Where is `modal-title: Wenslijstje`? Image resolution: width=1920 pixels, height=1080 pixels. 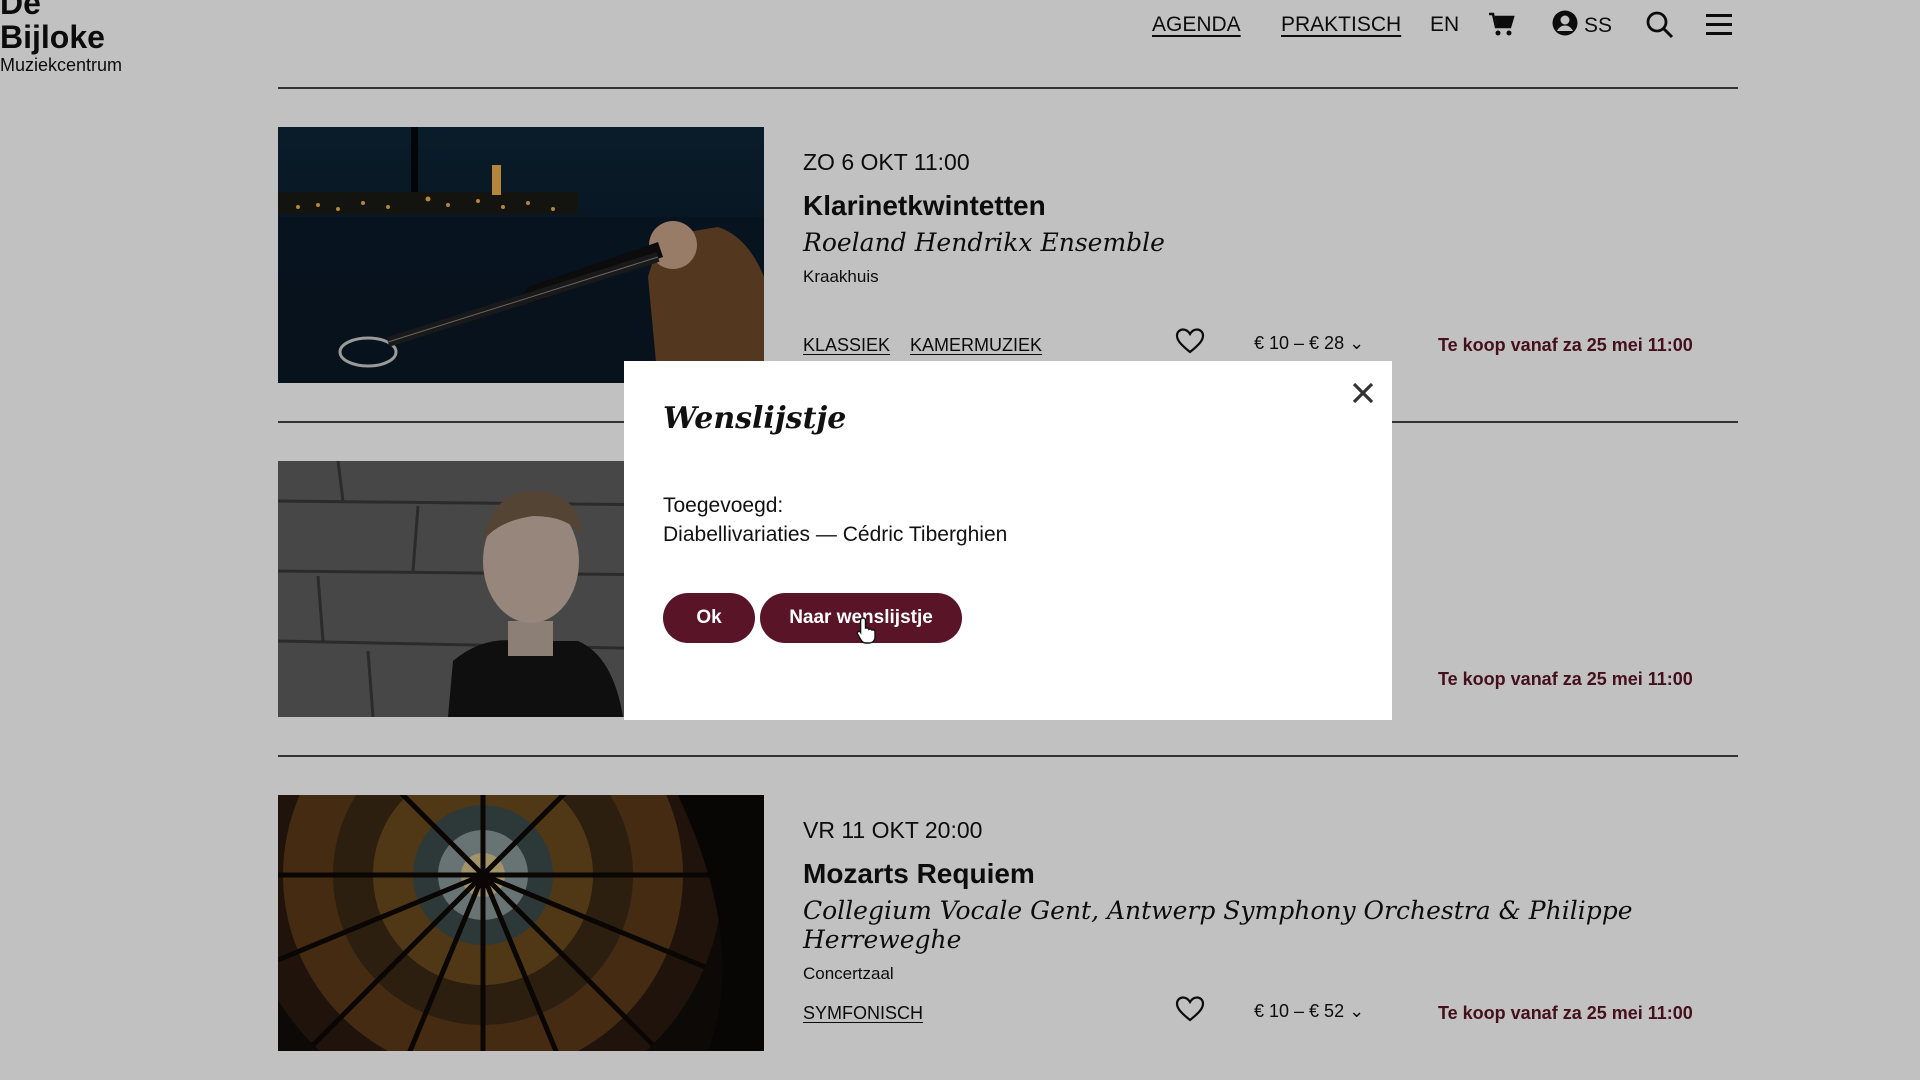
modal-title: Wenslijstje is located at coordinates (755, 418).